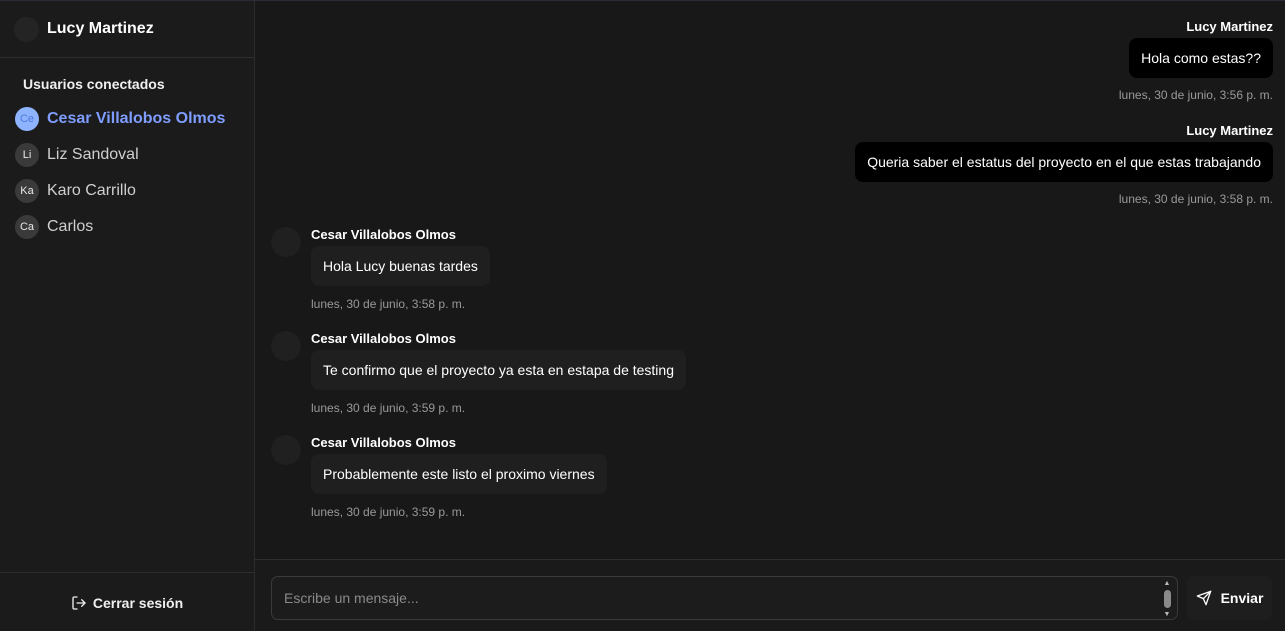 The image size is (1285, 631). I want to click on logout-button: Cerrar sesión, so click(127, 603).